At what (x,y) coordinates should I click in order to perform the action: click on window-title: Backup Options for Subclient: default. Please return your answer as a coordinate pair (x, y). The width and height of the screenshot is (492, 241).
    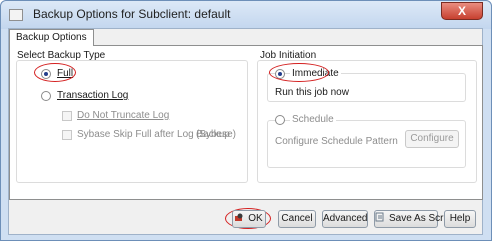
    Looking at the image, I should click on (132, 14).